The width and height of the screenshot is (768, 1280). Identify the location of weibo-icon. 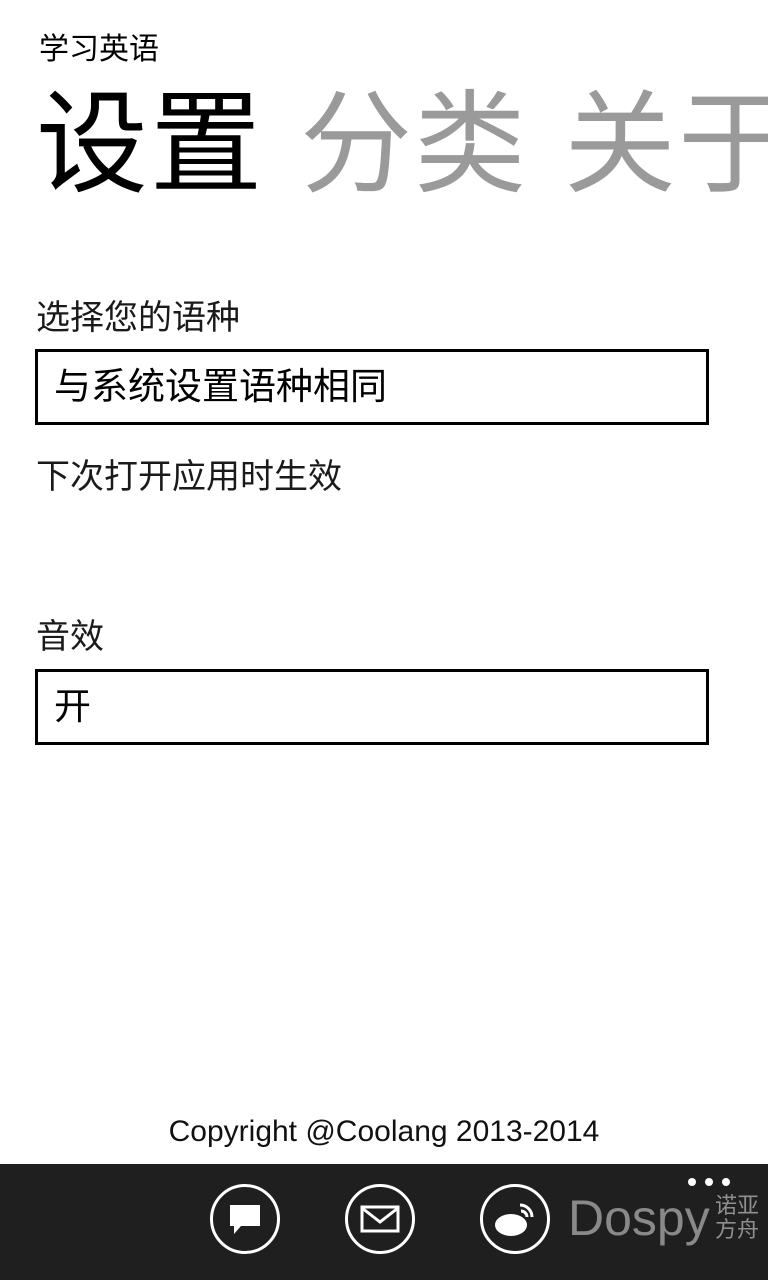
(514, 1219).